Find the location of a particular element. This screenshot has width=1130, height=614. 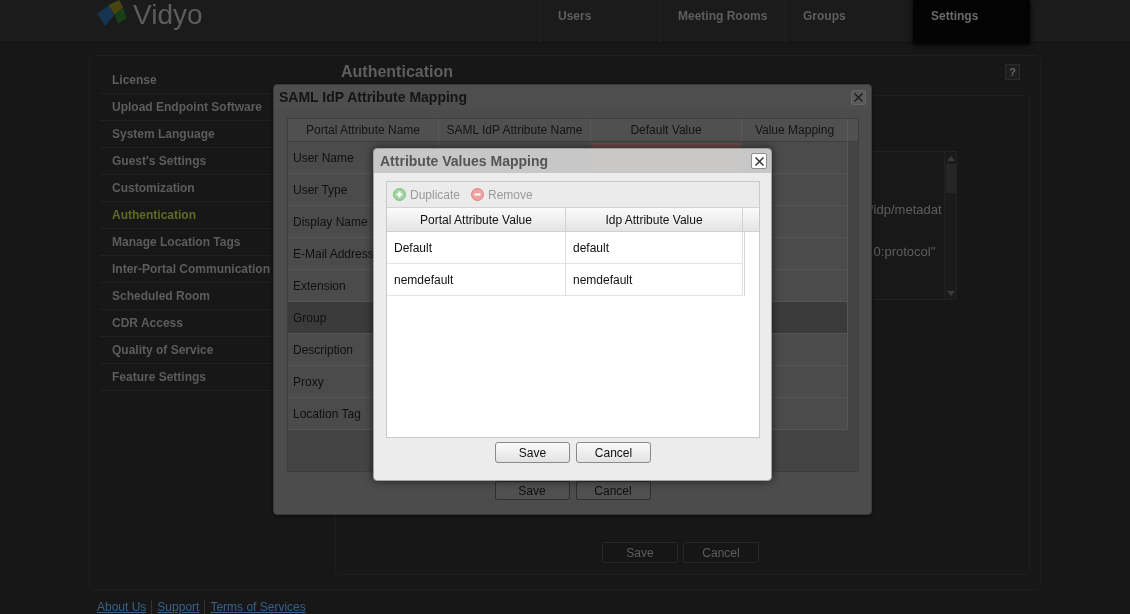

scroll-down-arrow-icon is located at coordinates (950, 293).